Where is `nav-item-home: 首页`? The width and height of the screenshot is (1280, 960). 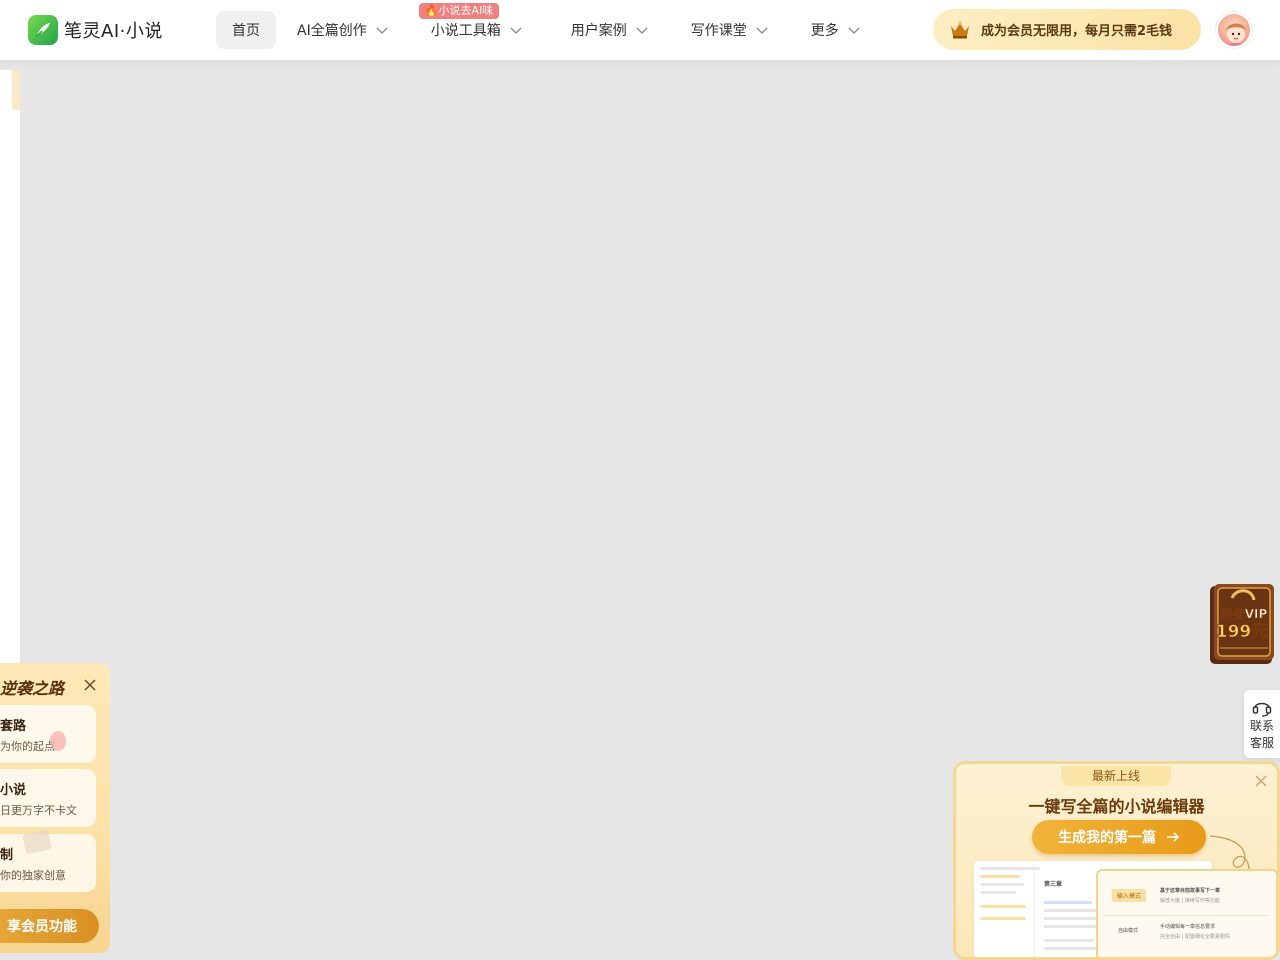 nav-item-home: 首页 is located at coordinates (246, 30).